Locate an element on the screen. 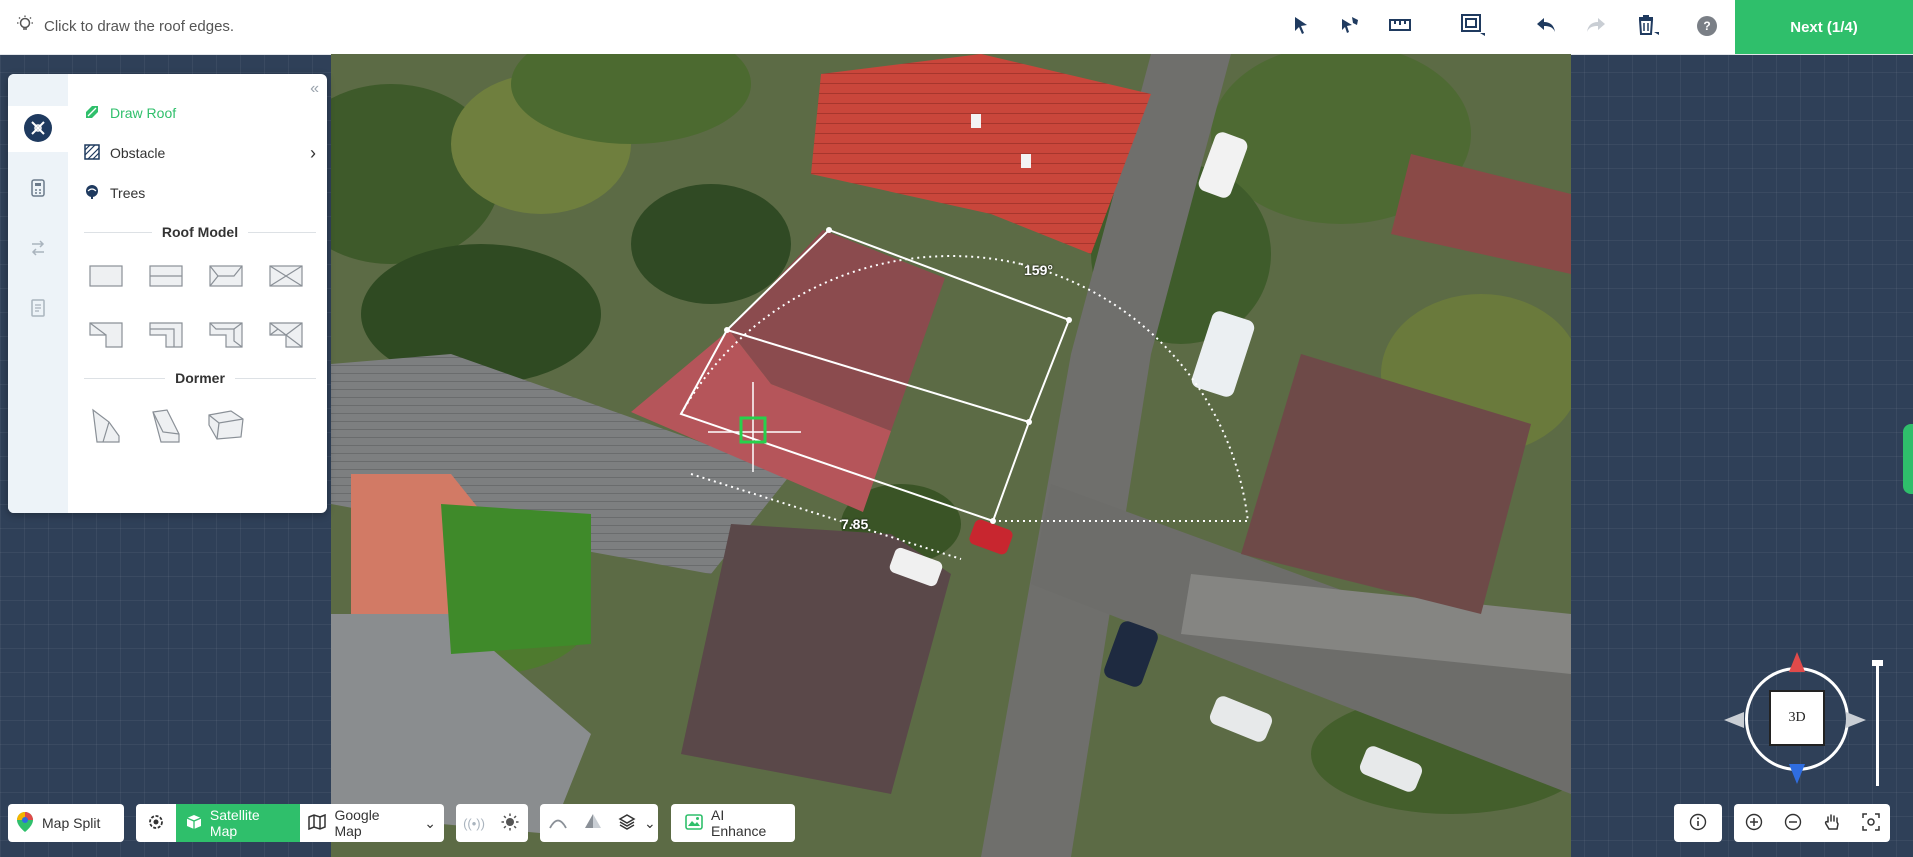 This screenshot has width=1913, height=857. dormer-gable-button is located at coordinates (106, 426).